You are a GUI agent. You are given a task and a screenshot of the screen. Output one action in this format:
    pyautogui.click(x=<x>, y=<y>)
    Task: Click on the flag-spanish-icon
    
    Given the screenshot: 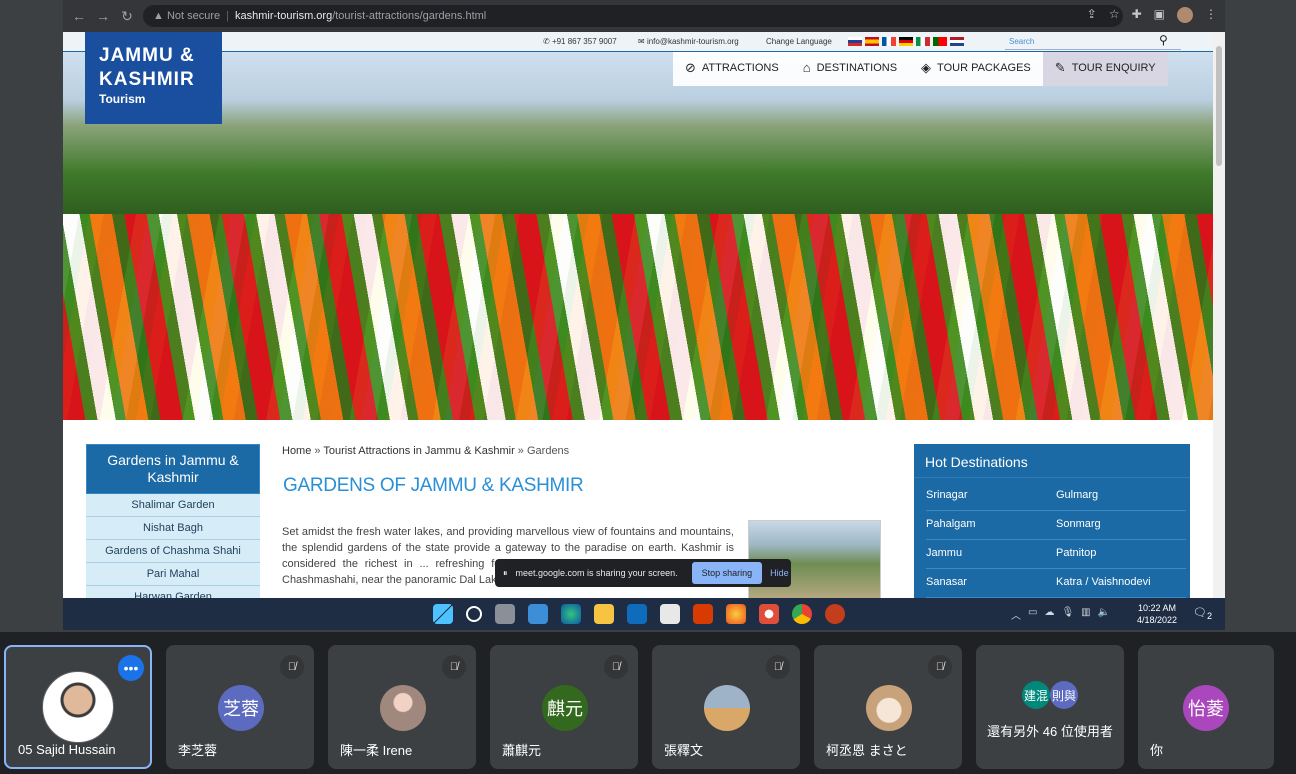 What is the action you would take?
    pyautogui.click(x=872, y=41)
    